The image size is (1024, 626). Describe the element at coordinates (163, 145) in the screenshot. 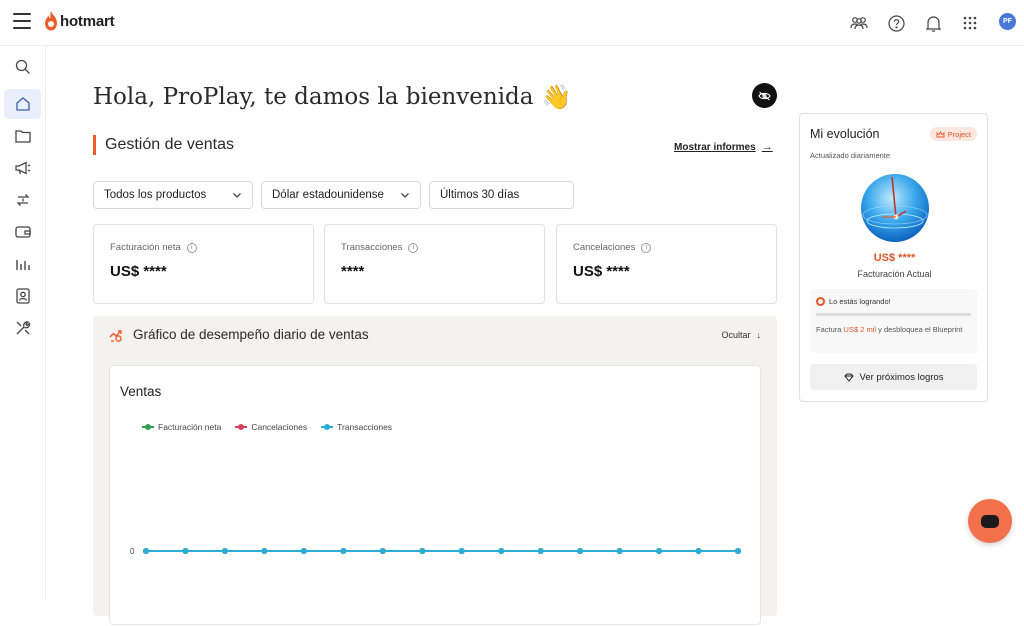

I see `section-title: Gestión de ventas` at that location.